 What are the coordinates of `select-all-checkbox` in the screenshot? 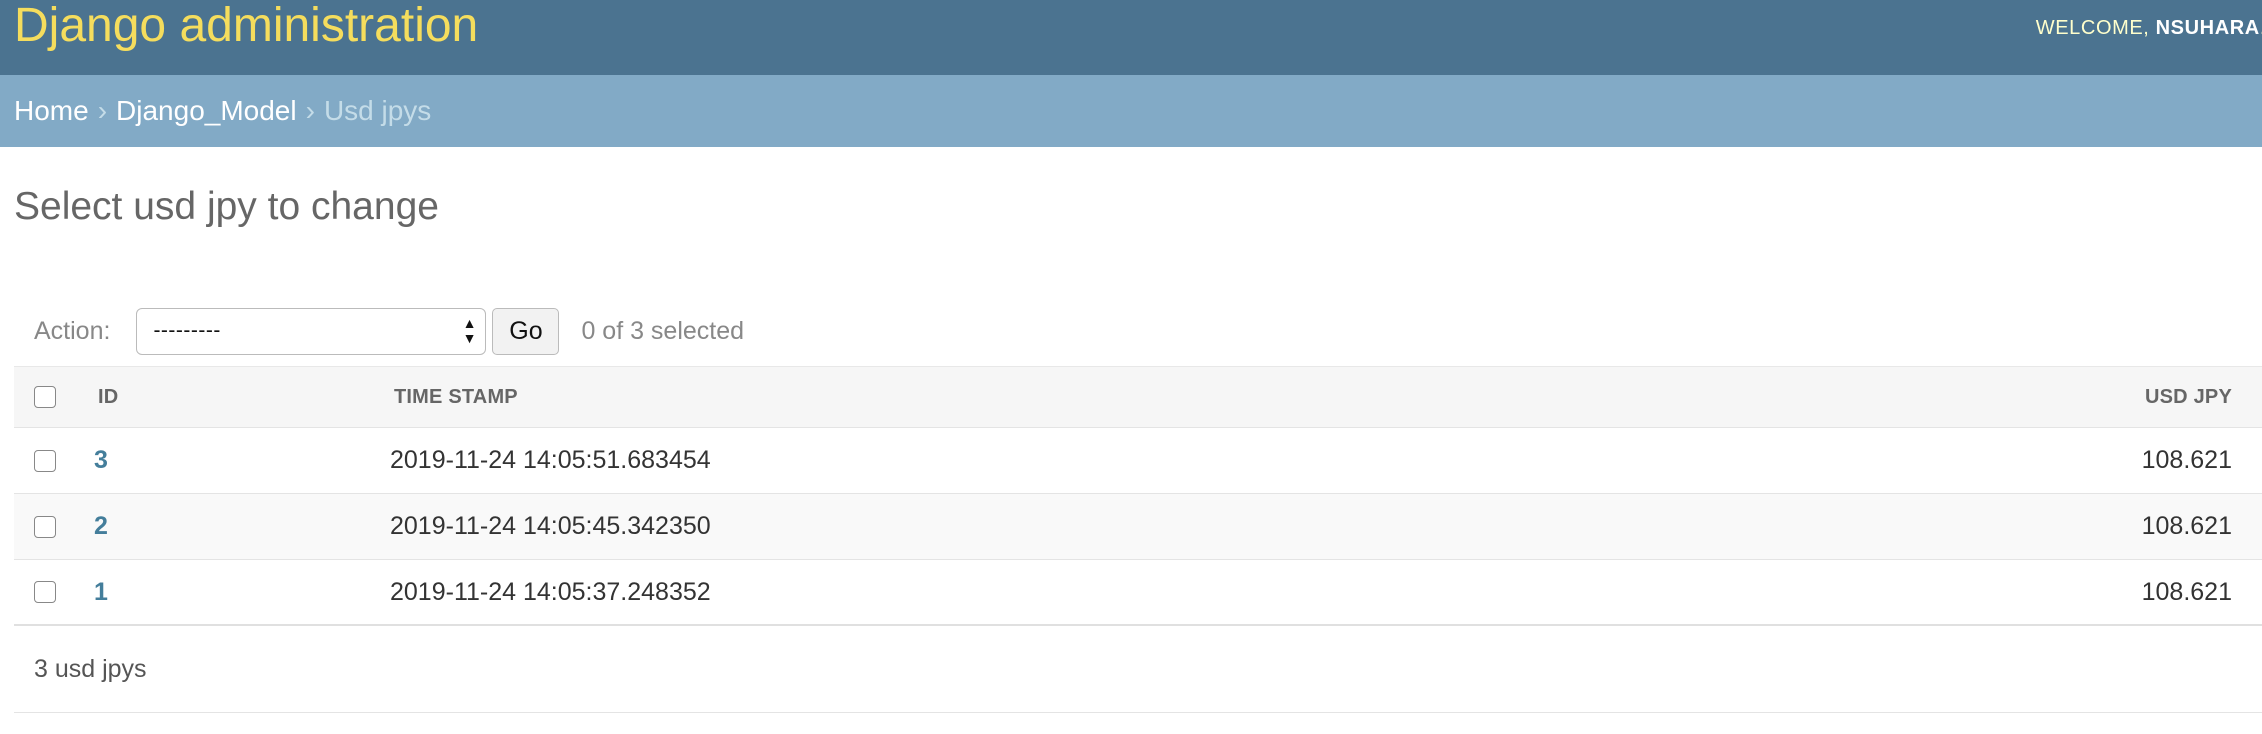 It's located at (45, 397).